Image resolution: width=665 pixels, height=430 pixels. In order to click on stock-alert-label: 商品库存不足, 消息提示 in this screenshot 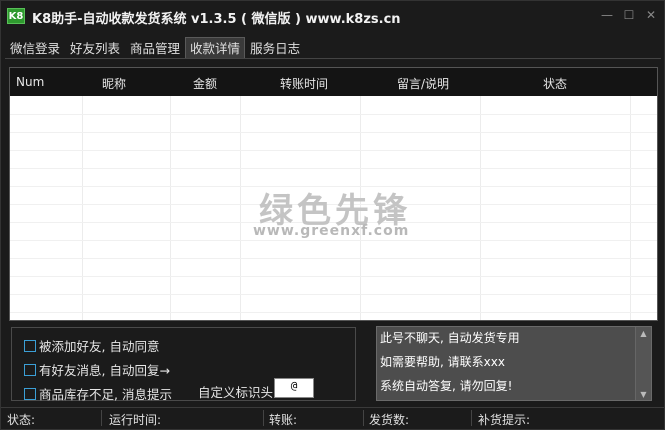, I will do `click(105, 394)`.